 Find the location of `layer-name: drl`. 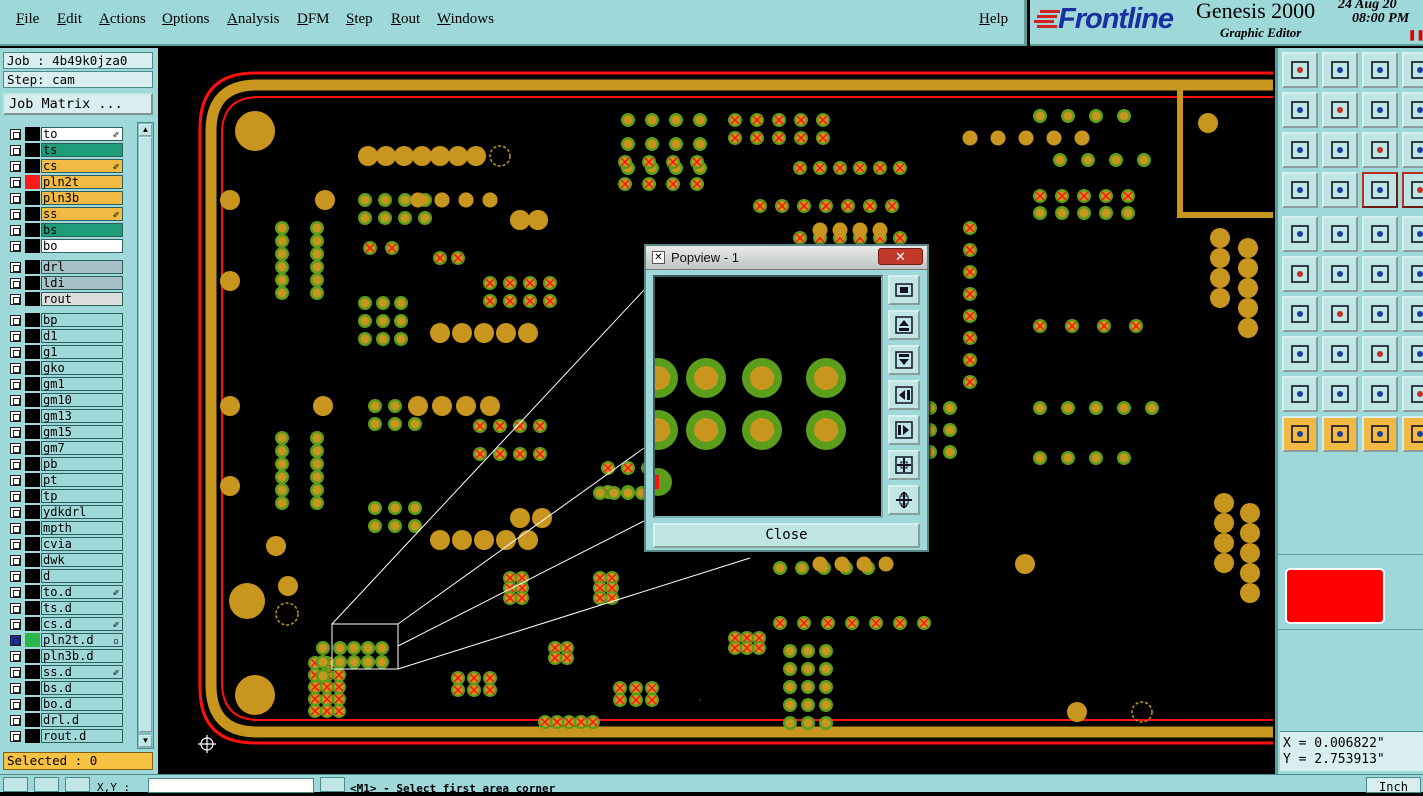

layer-name: drl is located at coordinates (82, 267).